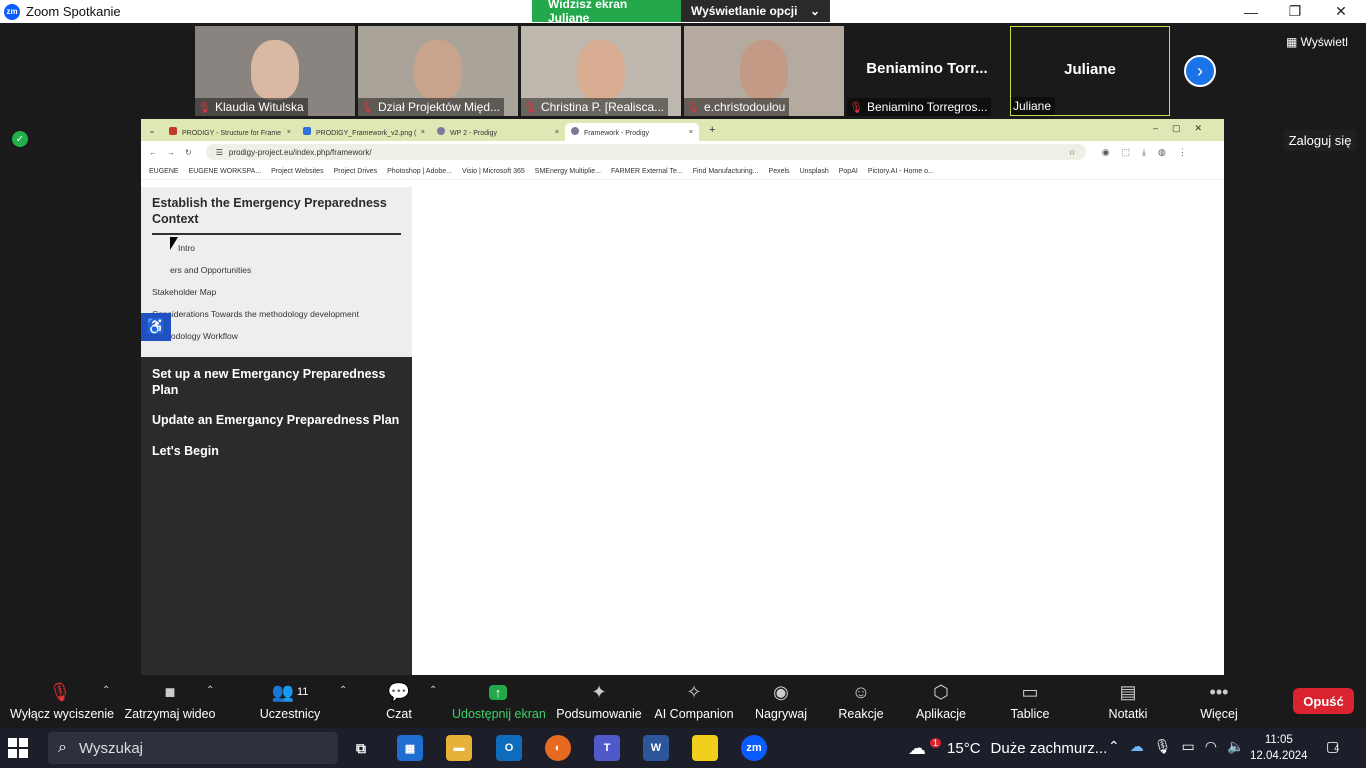 This screenshot has width=1366, height=768. Describe the element at coordinates (1030, 703) in the screenshot. I see `whiteboards-button: ▭ Tablice` at that location.